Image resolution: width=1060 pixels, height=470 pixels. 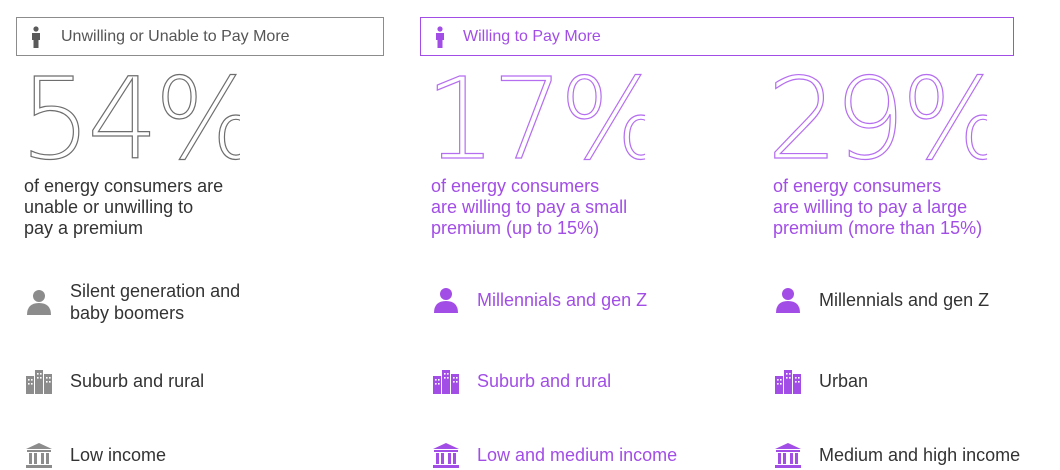 What do you see at coordinates (577, 455) in the screenshot?
I see `income-label: Low and medium income` at bounding box center [577, 455].